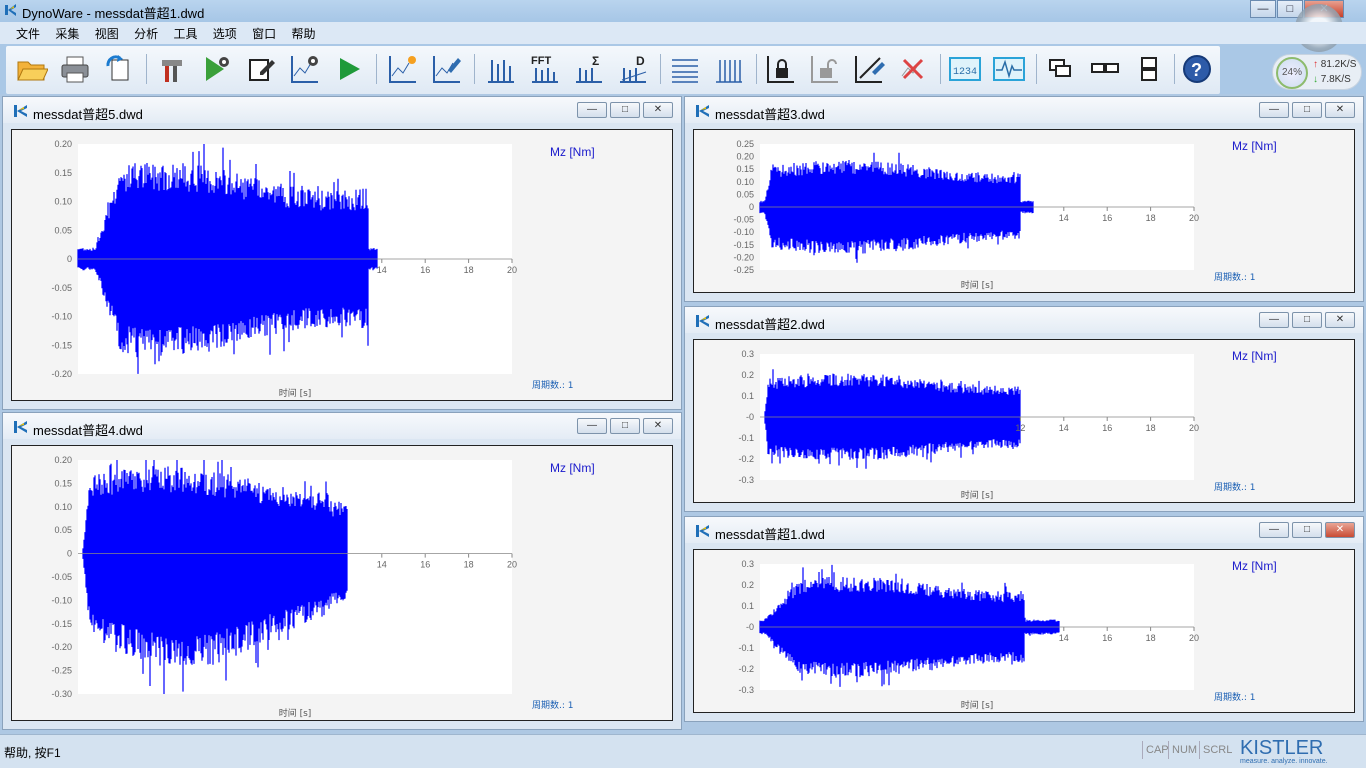  I want to click on numeric-display-icon: 1234, so click(965, 69).